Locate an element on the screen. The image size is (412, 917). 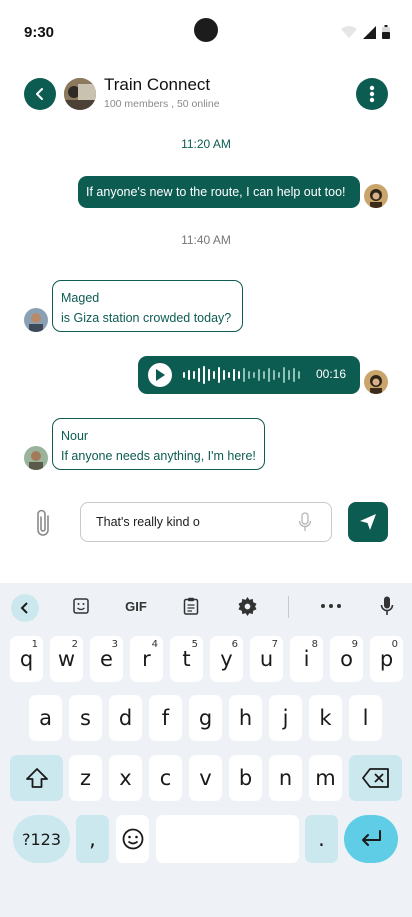
key-w: w2 is located at coordinates (66, 659).